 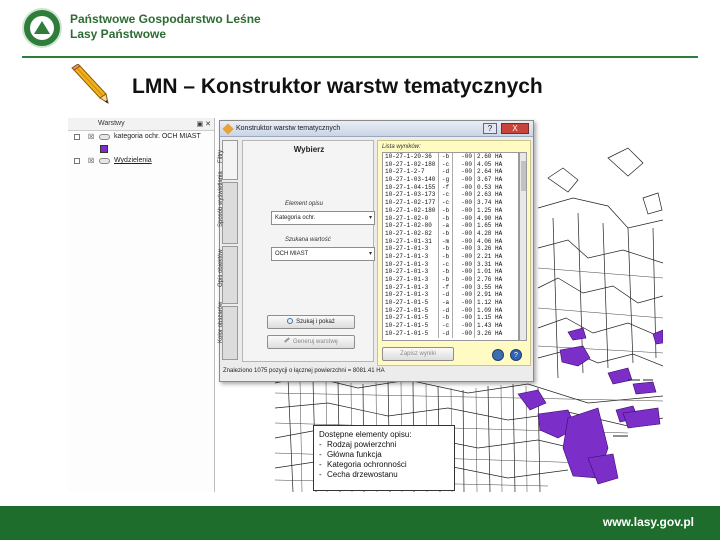 I want to click on dialog-title: Konstruktor warstw tematycznych, so click(x=288, y=128).